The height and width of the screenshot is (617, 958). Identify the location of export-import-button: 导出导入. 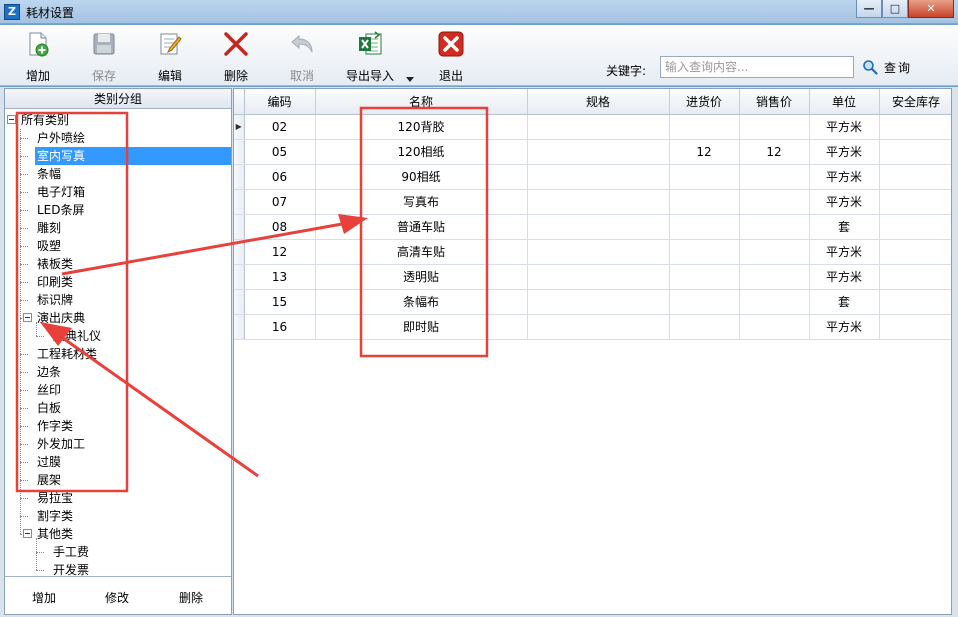
(370, 56).